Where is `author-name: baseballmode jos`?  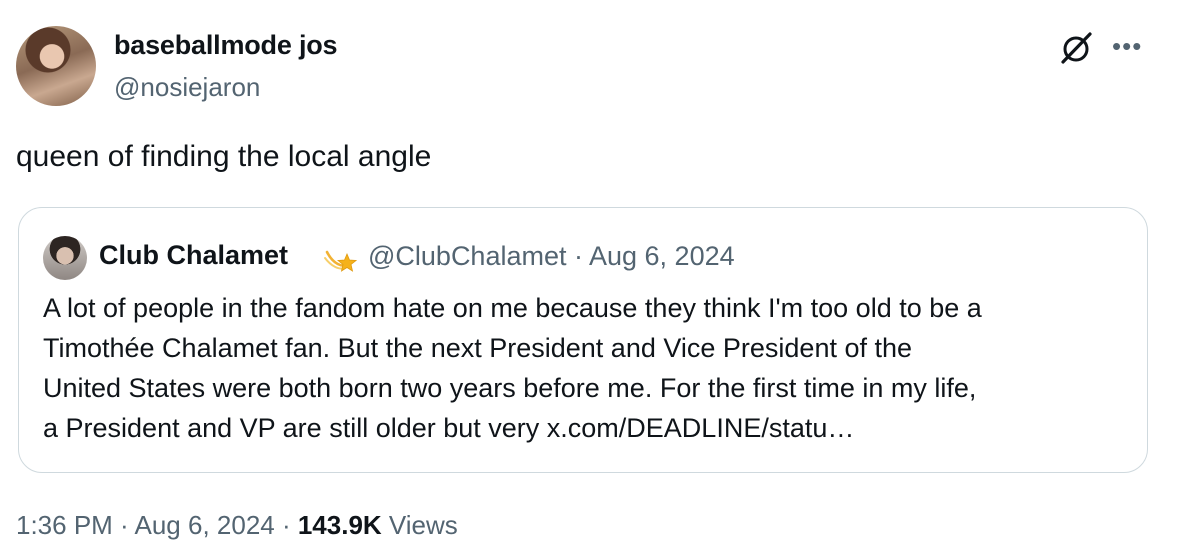 author-name: baseballmode jos is located at coordinates (226, 45).